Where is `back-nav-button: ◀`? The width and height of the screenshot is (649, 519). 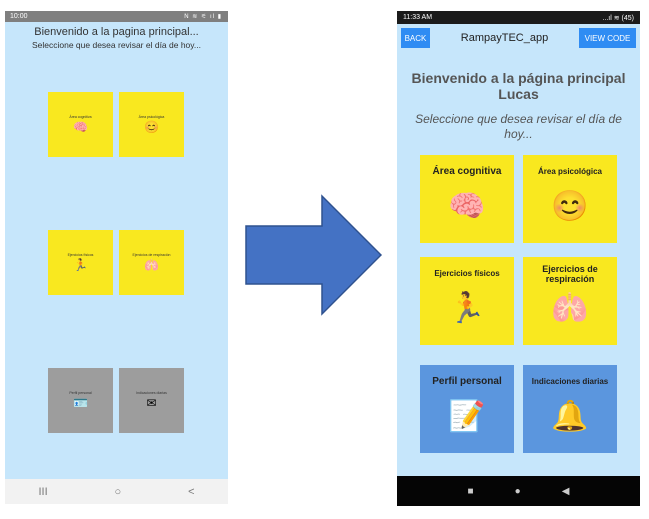 back-nav-button: ◀ is located at coordinates (566, 491).